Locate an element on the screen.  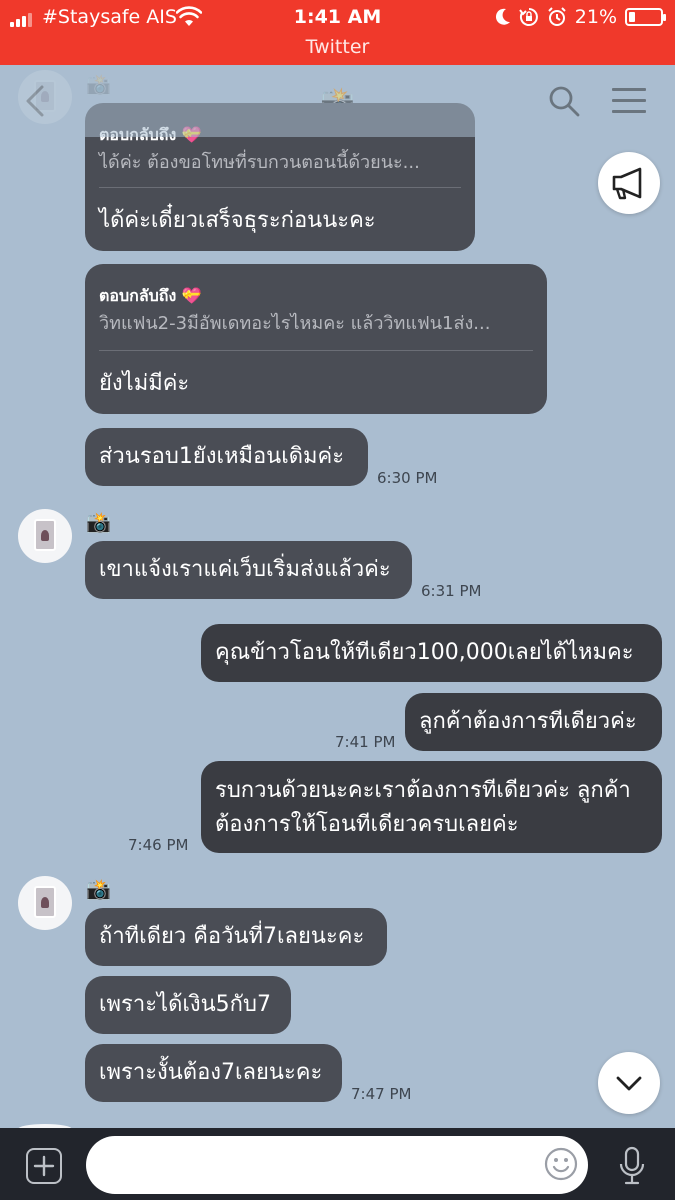
message-text: ลูกค้าต้องการทีเดียวค่ะ is located at coordinates (528, 721).